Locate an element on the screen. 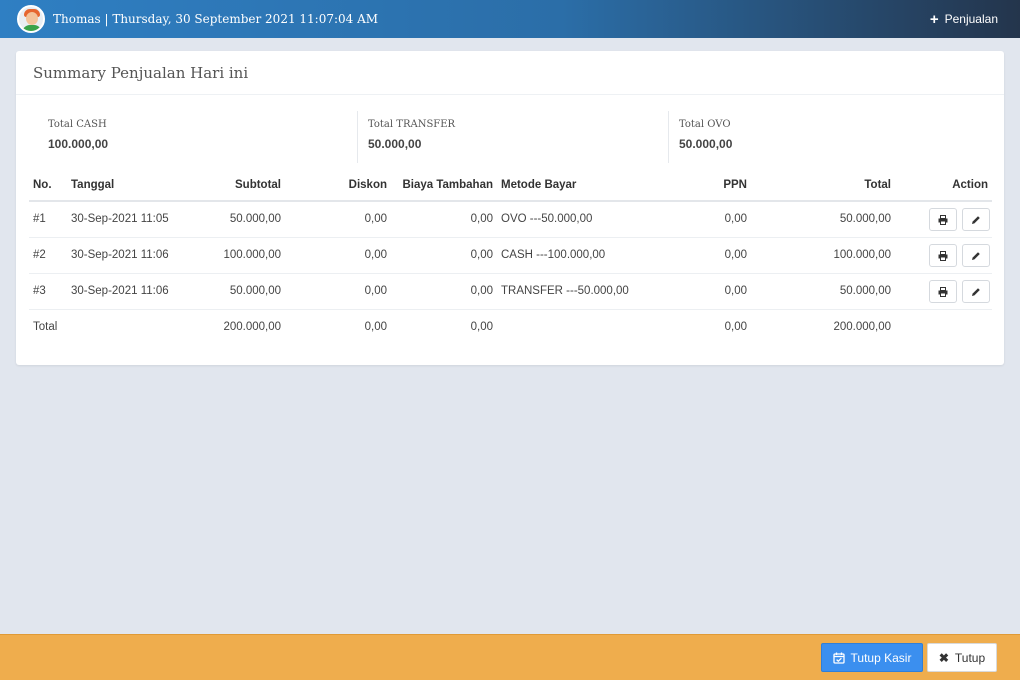  cell-no: #3 is located at coordinates (48, 291).